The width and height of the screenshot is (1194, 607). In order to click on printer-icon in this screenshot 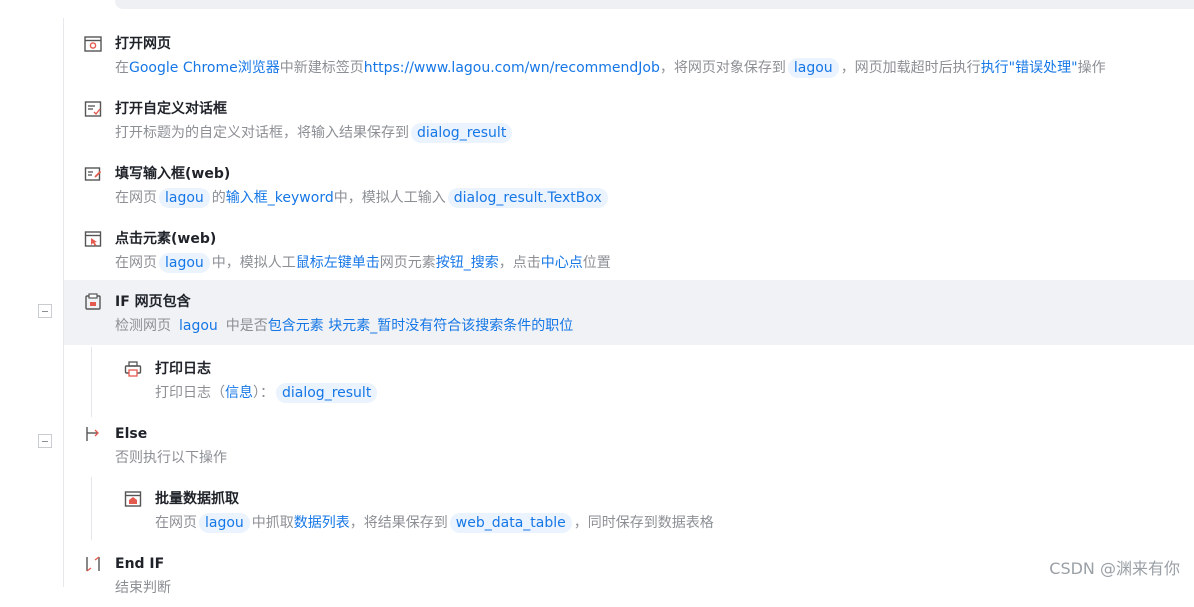, I will do `click(133, 369)`.